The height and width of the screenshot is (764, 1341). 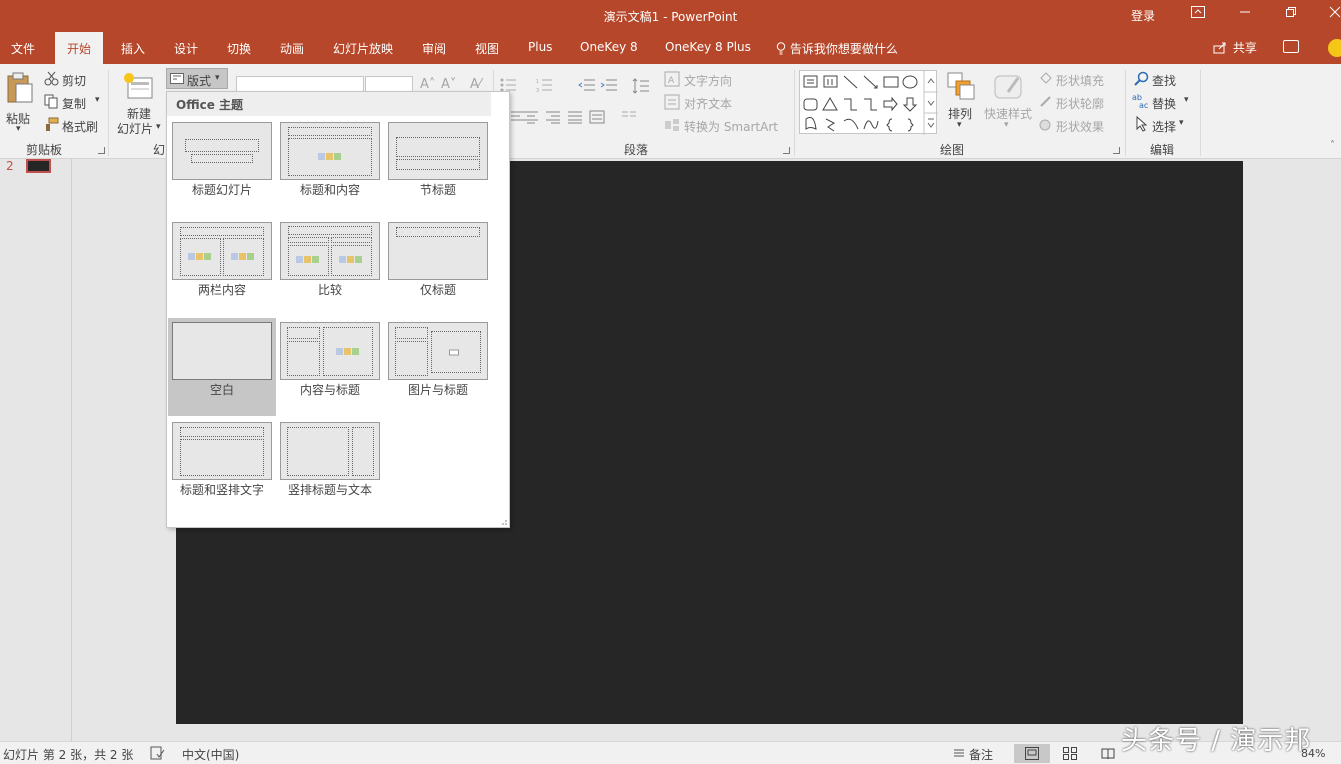 I want to click on justify-icon, so click(x=575, y=117).